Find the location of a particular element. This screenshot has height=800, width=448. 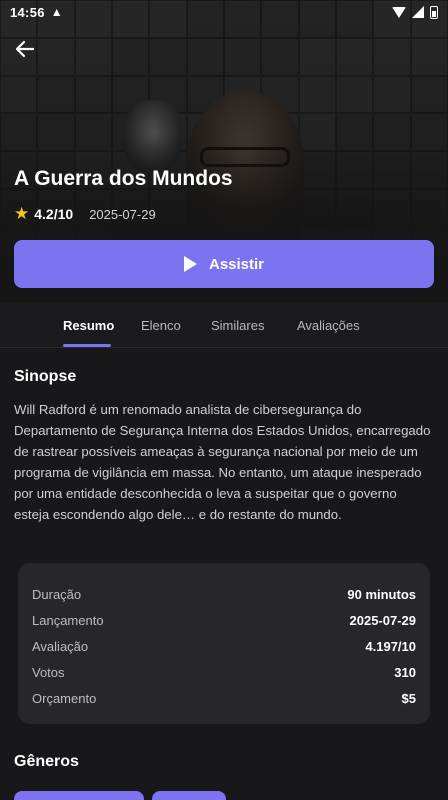

synopsis-title: Sinopse is located at coordinates (45, 376).